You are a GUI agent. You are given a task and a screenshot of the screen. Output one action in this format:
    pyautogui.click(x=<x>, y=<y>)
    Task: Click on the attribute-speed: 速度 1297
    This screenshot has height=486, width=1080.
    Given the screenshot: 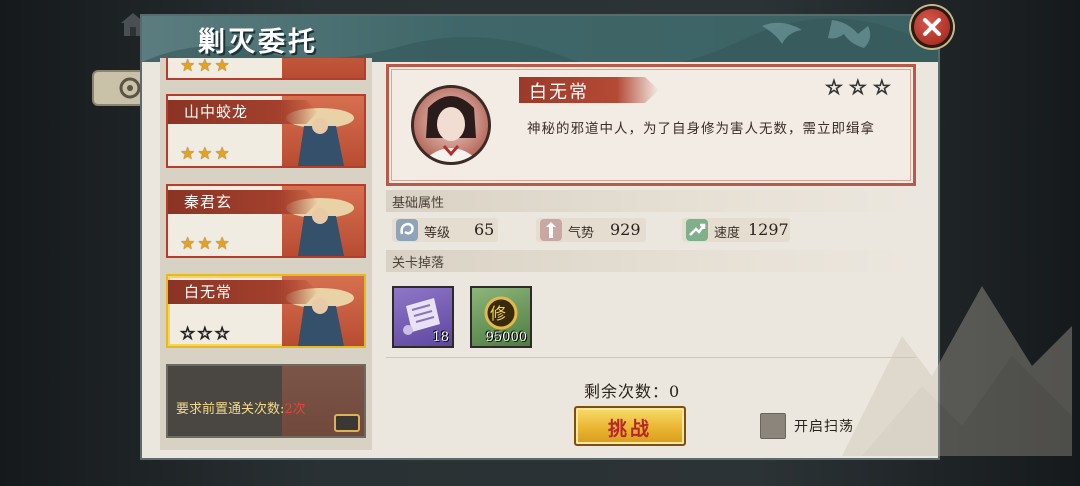 What is the action you would take?
    pyautogui.click(x=736, y=230)
    